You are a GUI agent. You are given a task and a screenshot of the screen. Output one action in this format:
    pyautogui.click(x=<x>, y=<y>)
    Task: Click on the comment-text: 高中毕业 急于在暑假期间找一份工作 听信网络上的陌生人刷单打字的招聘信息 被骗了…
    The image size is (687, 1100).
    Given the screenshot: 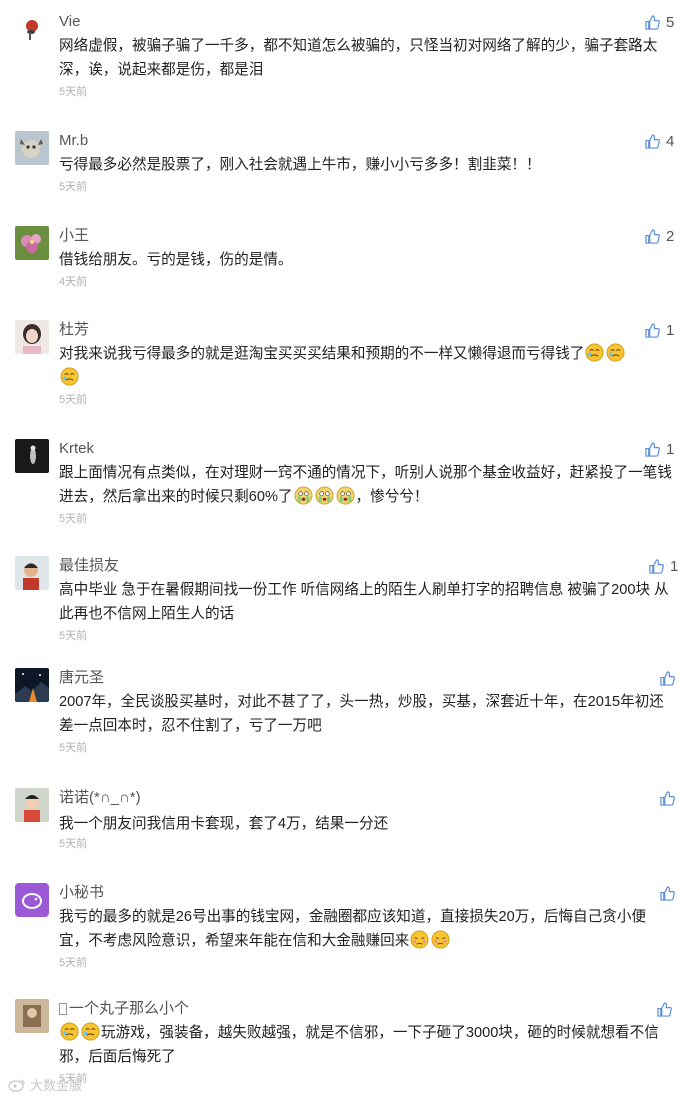 What is the action you would take?
    pyautogui.click(x=364, y=602)
    